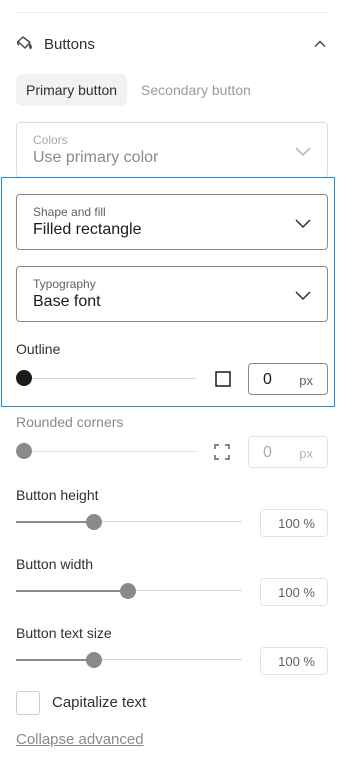 This screenshot has height=762, width=344. I want to click on rounded-unit: px, so click(306, 453).